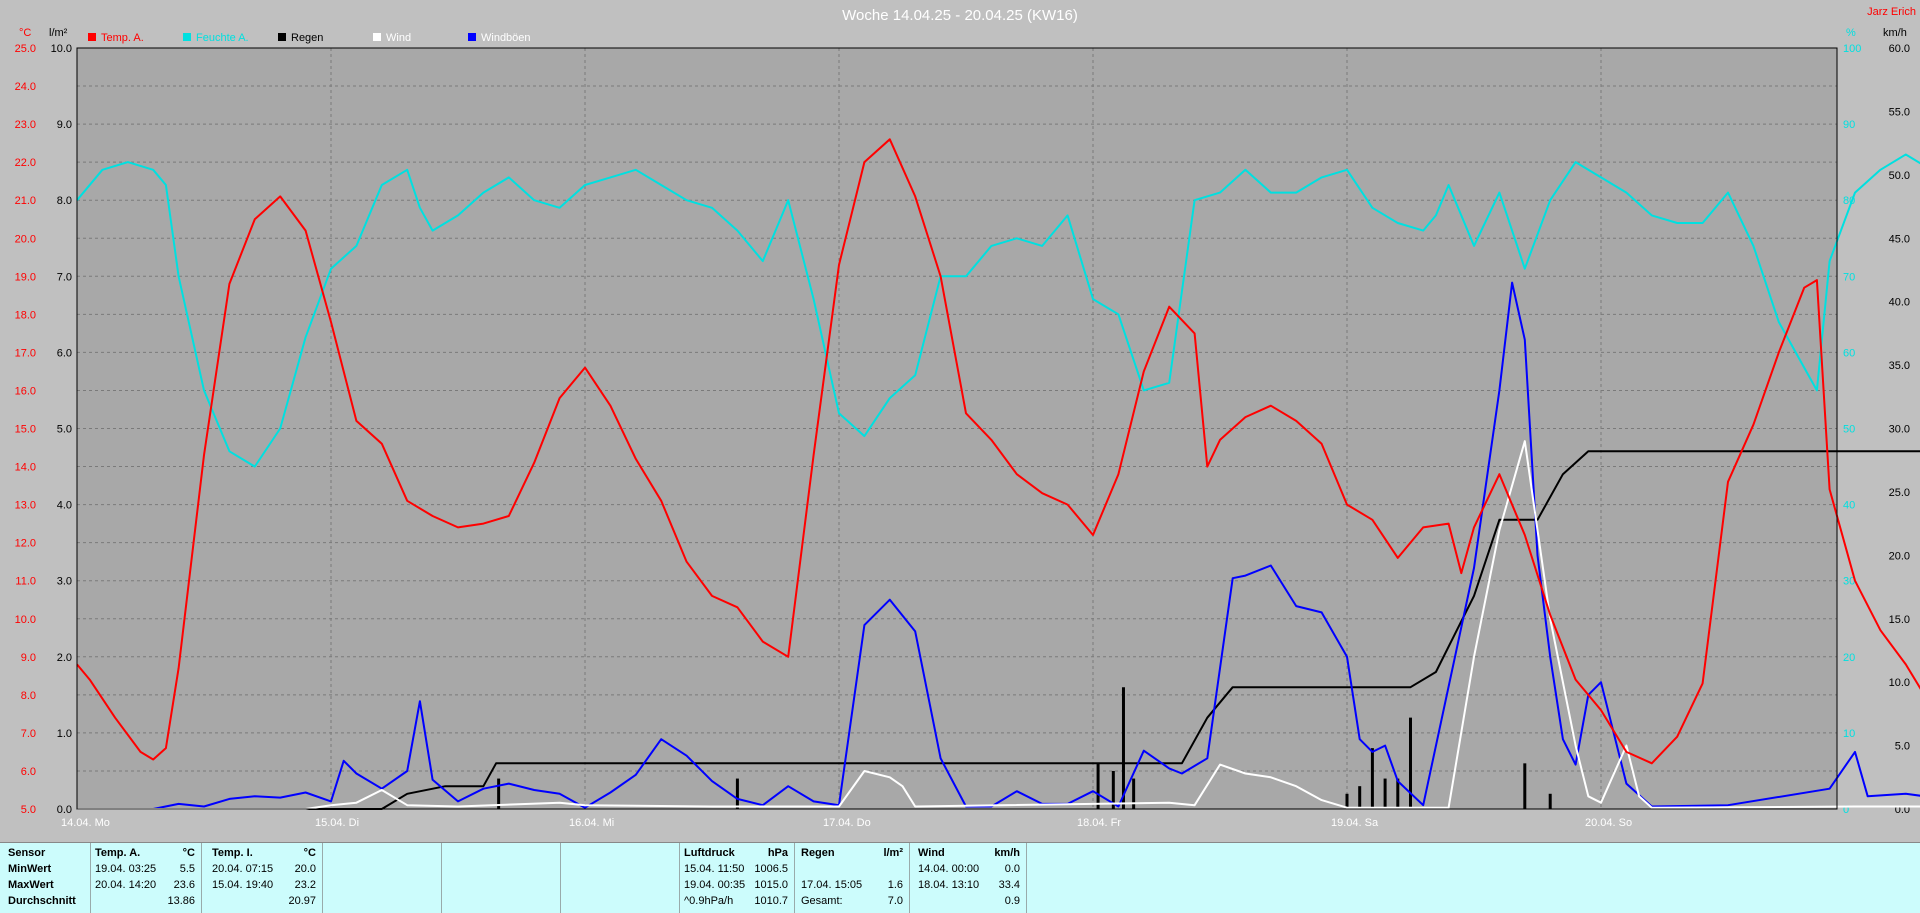  Describe the element at coordinates (709, 853) in the screenshot. I see `druck-head: Luftdruck` at that location.